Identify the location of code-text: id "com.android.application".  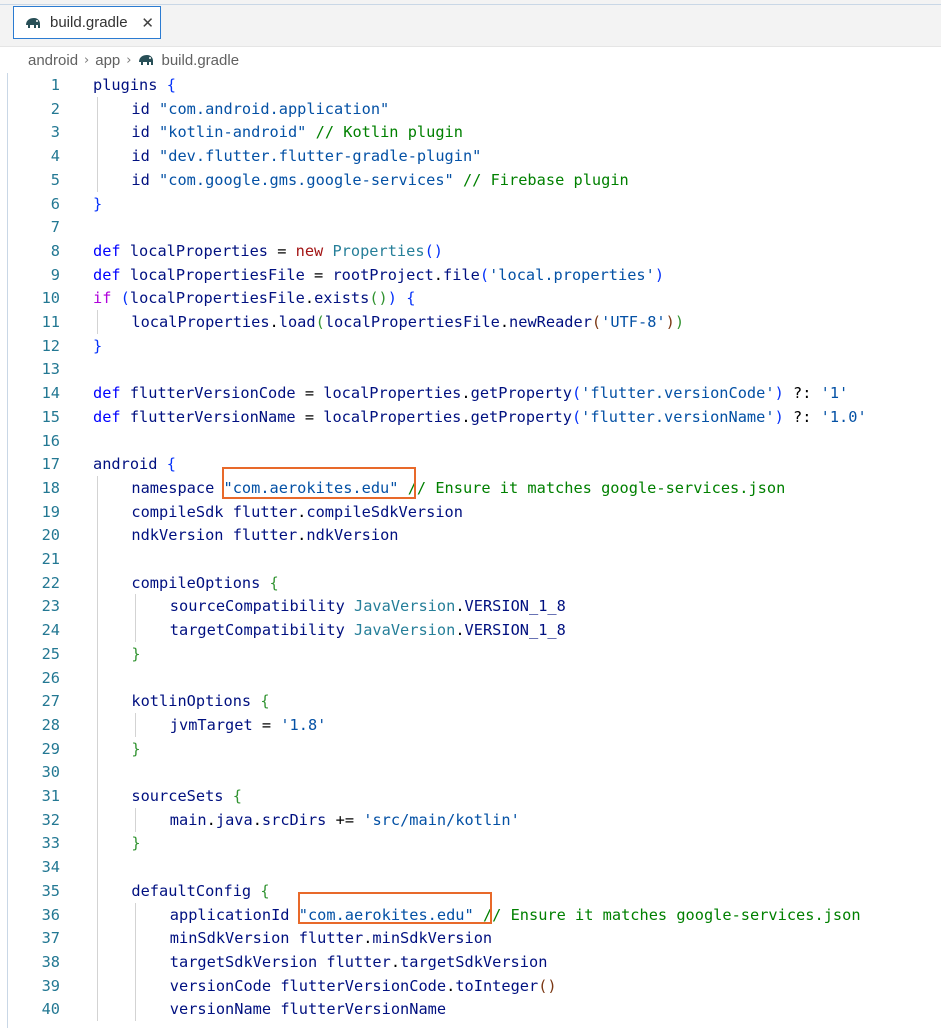
(260, 109).